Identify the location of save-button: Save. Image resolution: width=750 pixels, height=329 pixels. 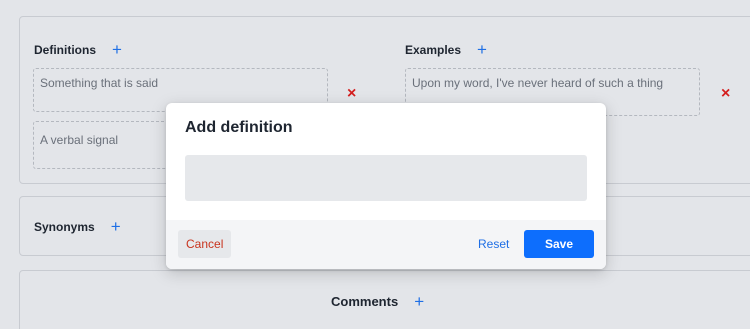
(559, 244).